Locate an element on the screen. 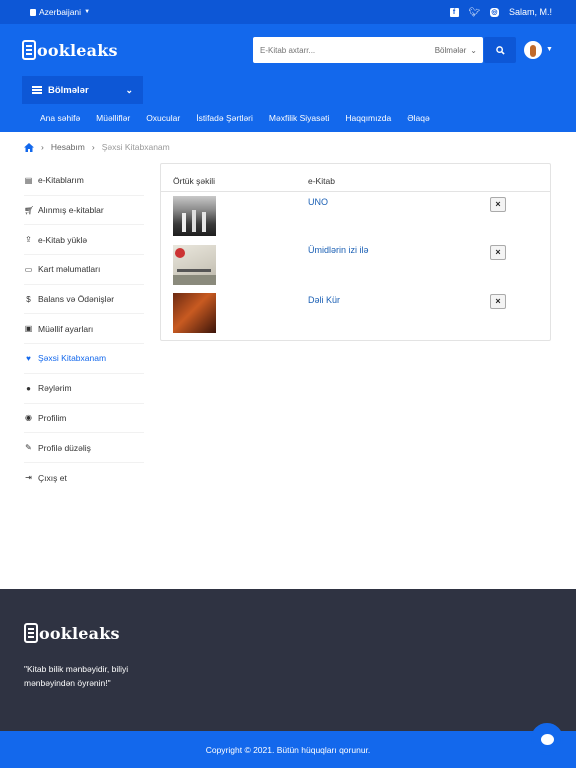 This screenshot has height=768, width=576. sidebar-item-personal-library: ♥ Şəxsi Kitabxanam is located at coordinates (84, 359).